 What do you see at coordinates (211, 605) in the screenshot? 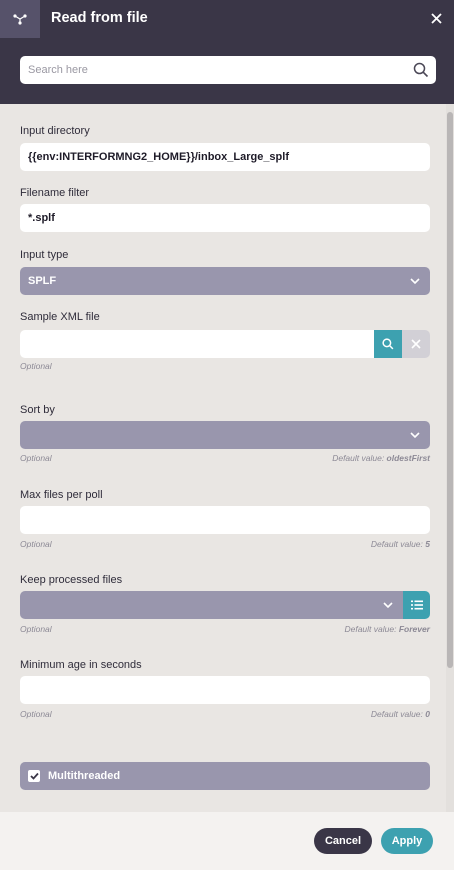
I see `keep-processed-select` at bounding box center [211, 605].